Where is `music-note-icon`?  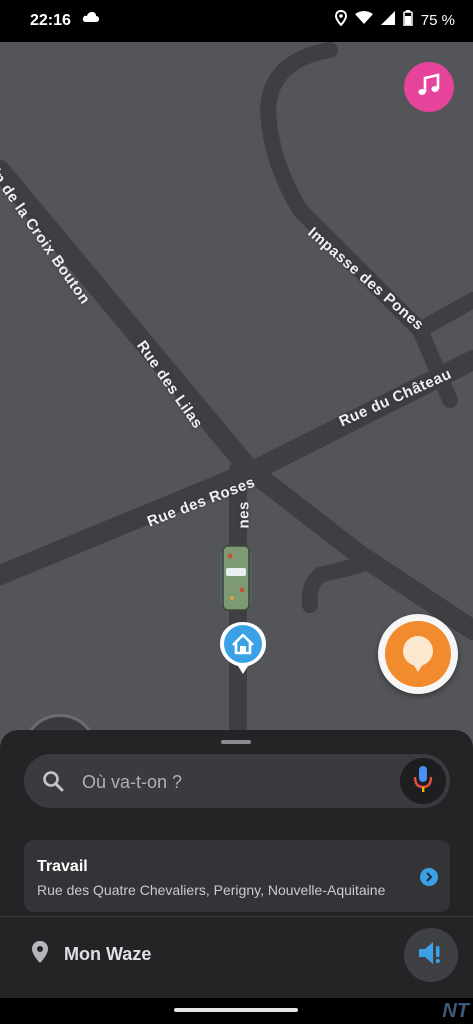 music-note-icon is located at coordinates (429, 87).